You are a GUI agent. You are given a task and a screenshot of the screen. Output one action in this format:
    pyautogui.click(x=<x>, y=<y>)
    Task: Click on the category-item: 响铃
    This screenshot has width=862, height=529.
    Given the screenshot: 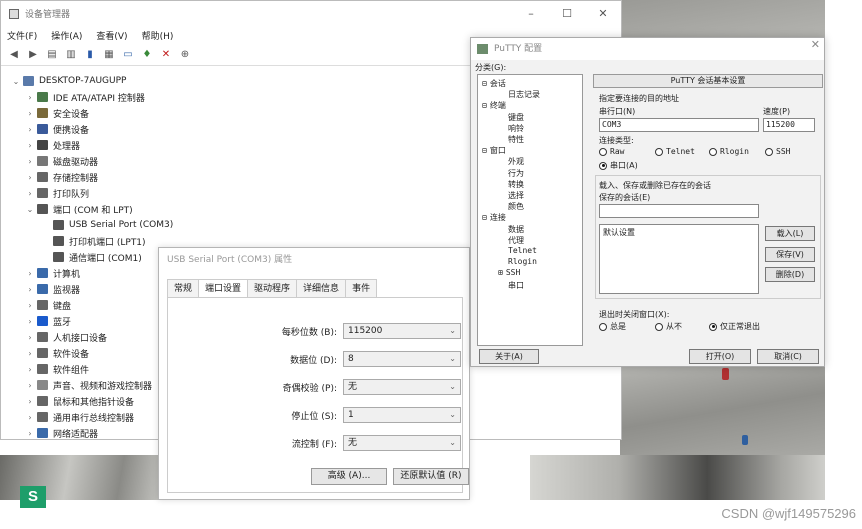 What is the action you would take?
    pyautogui.click(x=516, y=128)
    